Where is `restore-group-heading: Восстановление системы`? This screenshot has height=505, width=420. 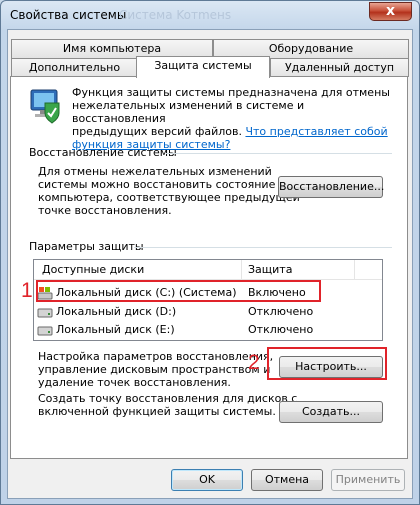 restore-group-heading: Восстановление системы is located at coordinates (103, 152).